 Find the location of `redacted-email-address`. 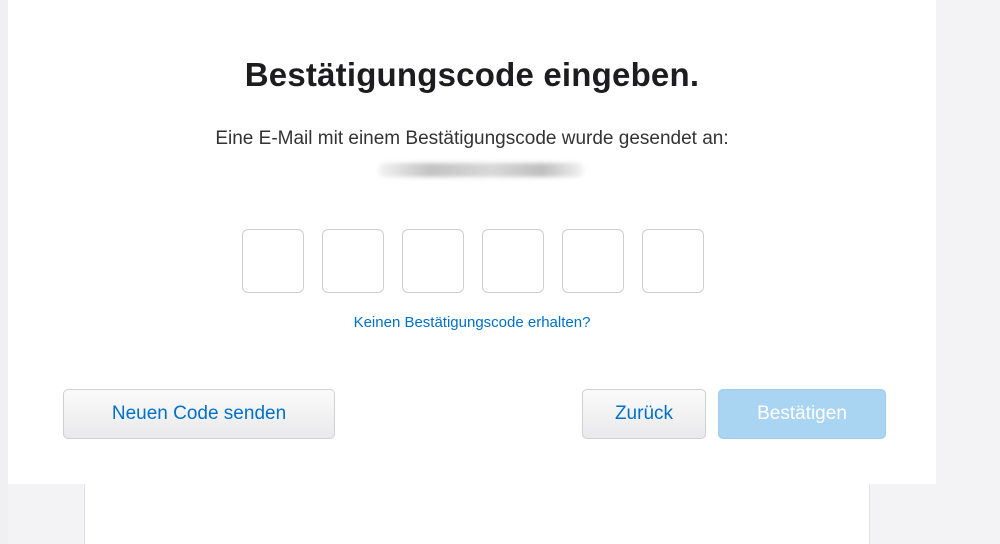

redacted-email-address is located at coordinates (481, 170).